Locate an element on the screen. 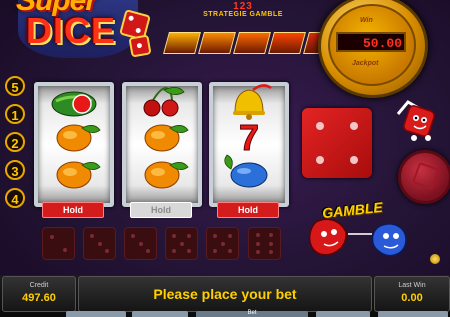 The height and width of the screenshot is (317, 450). bell-icon is located at coordinates (252, 102).